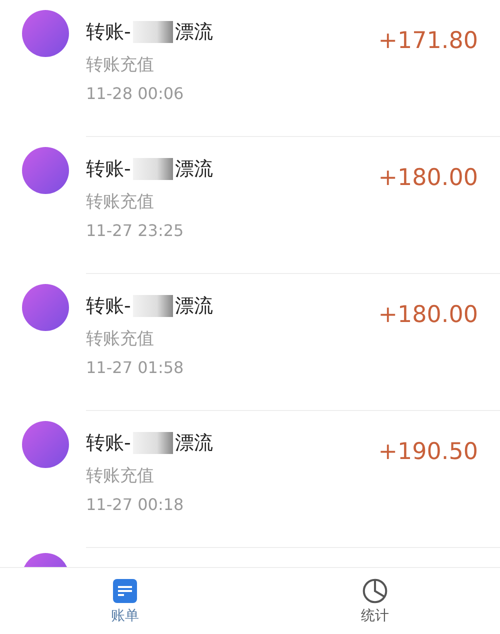 This screenshot has height=634, width=500. What do you see at coordinates (428, 41) in the screenshot?
I see `transaction-amount: +171.80` at bounding box center [428, 41].